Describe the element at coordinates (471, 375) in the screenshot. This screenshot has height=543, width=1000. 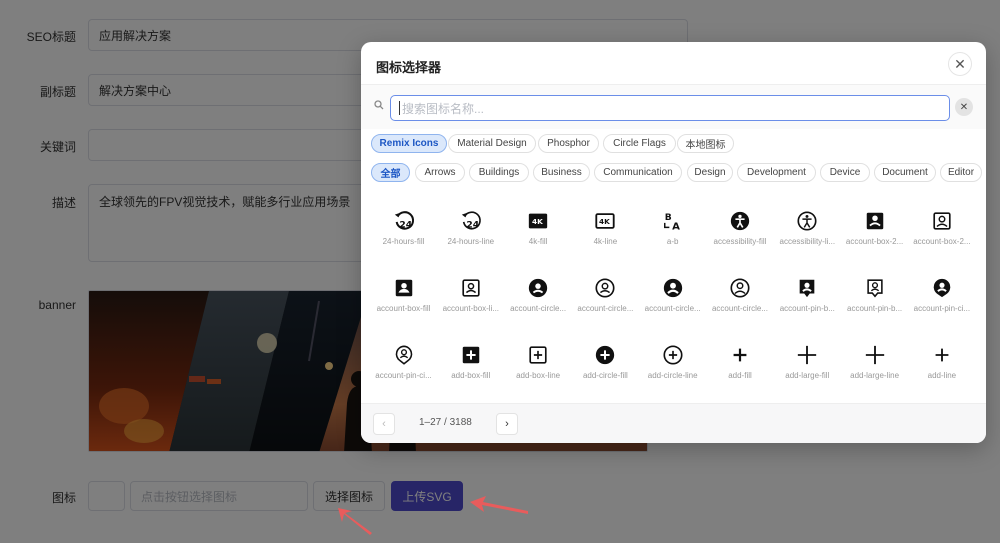
I see `icon-option-label: add-box-fill` at that location.